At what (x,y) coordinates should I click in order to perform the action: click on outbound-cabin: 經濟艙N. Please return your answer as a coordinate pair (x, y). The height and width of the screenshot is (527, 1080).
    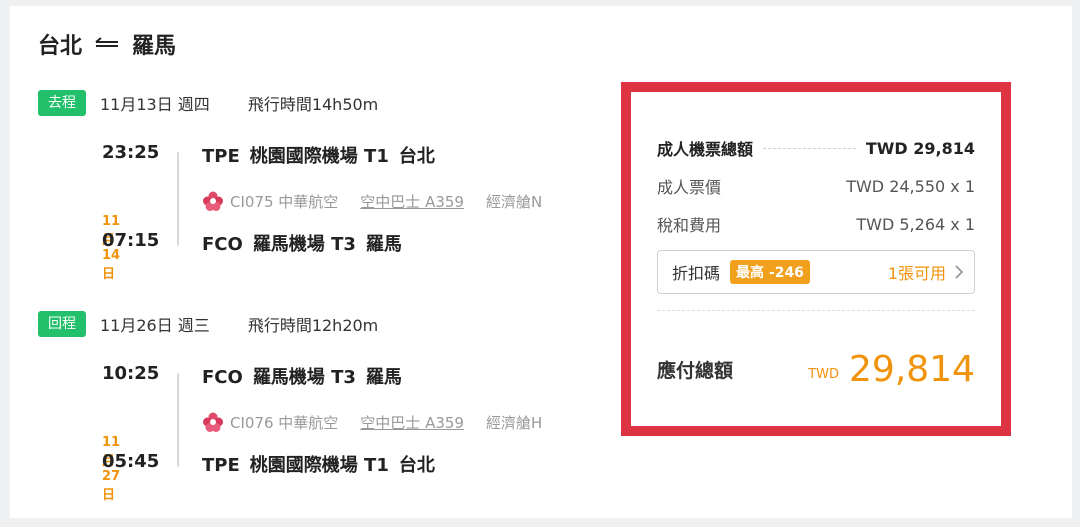
    Looking at the image, I should click on (514, 201).